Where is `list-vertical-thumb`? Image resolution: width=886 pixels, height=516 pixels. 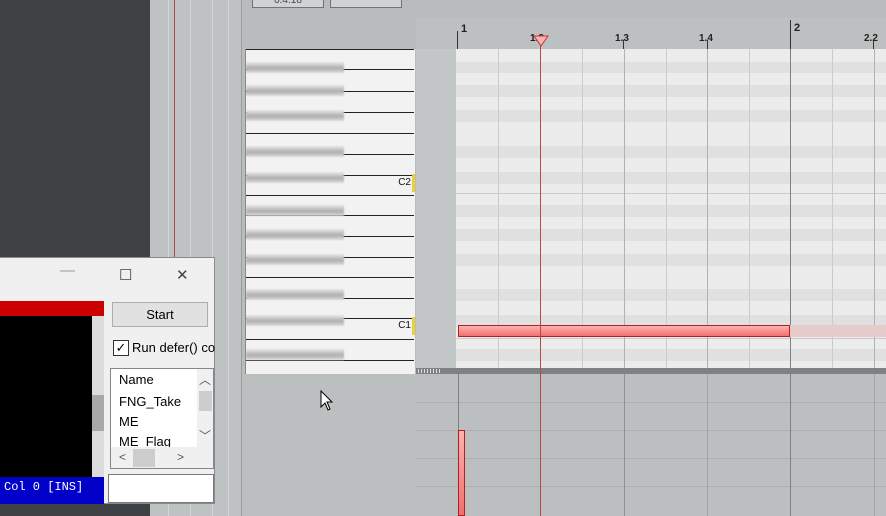
list-vertical-thumb is located at coordinates (205, 401).